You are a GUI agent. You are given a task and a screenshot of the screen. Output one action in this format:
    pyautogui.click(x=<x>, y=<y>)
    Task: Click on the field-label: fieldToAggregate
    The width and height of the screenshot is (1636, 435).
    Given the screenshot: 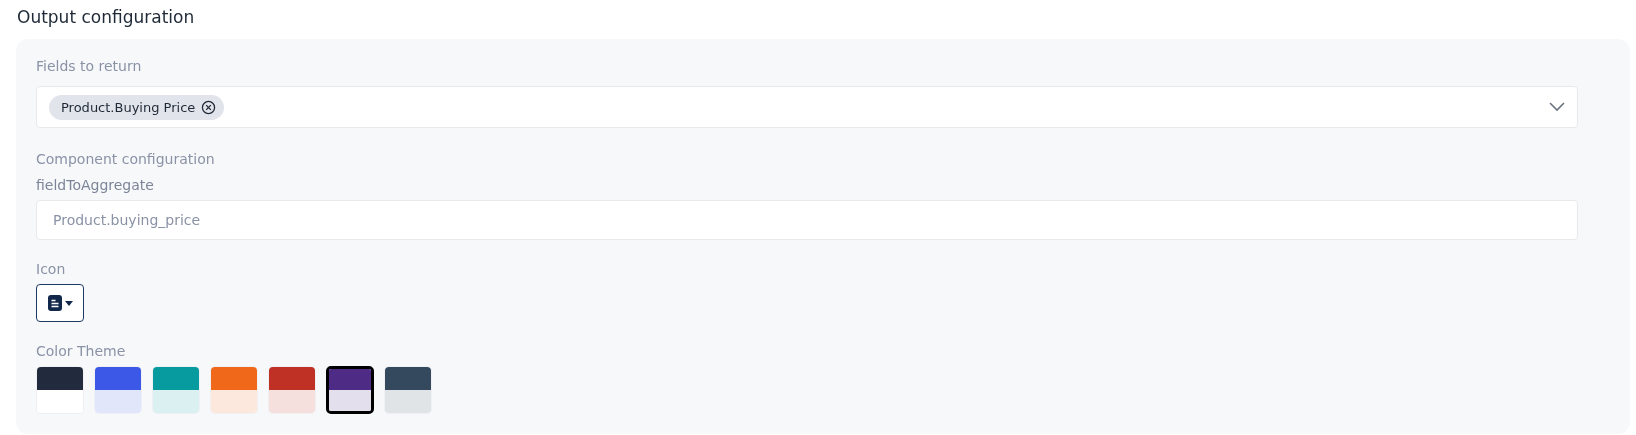 What is the action you would take?
    pyautogui.click(x=95, y=185)
    